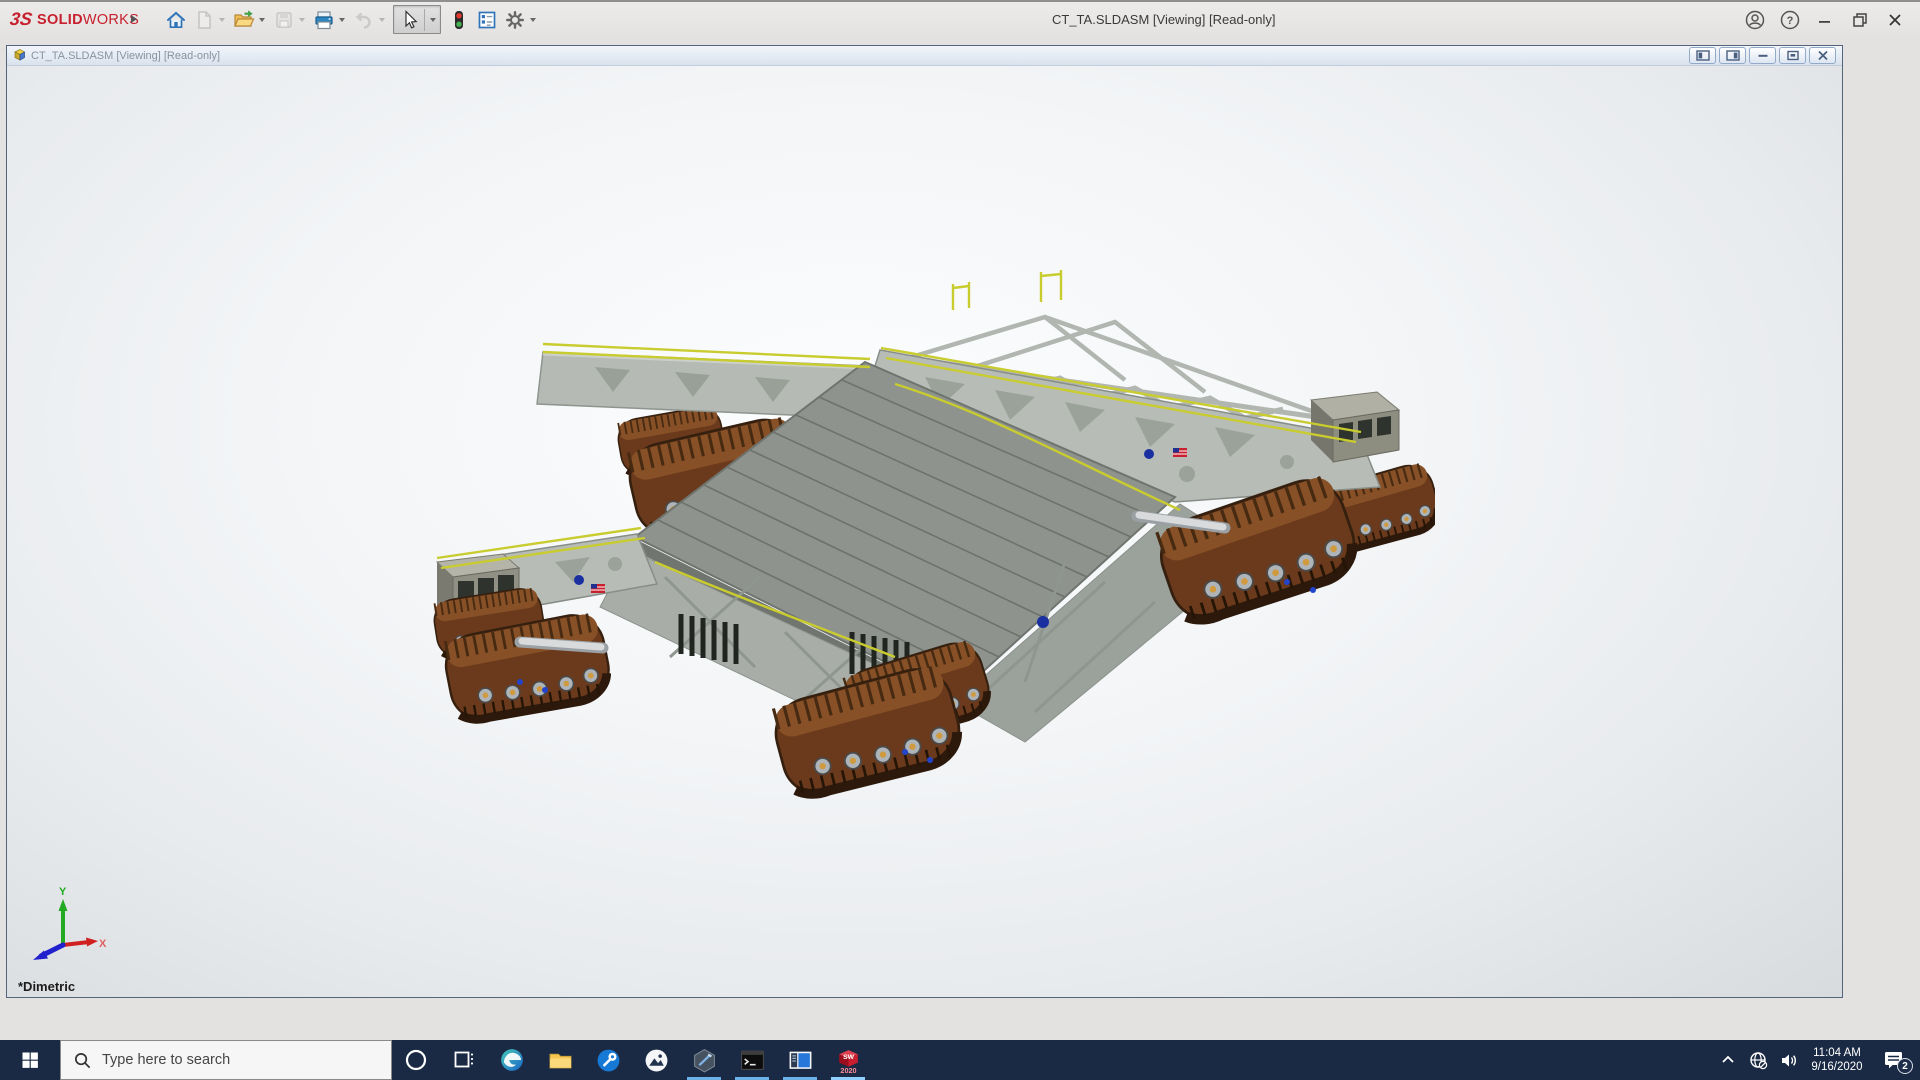 The height and width of the screenshot is (1080, 1920). Describe the element at coordinates (126, 55) in the screenshot. I see `document-title: CT_TA.SLDASM [Viewing] [Read-only]` at that location.